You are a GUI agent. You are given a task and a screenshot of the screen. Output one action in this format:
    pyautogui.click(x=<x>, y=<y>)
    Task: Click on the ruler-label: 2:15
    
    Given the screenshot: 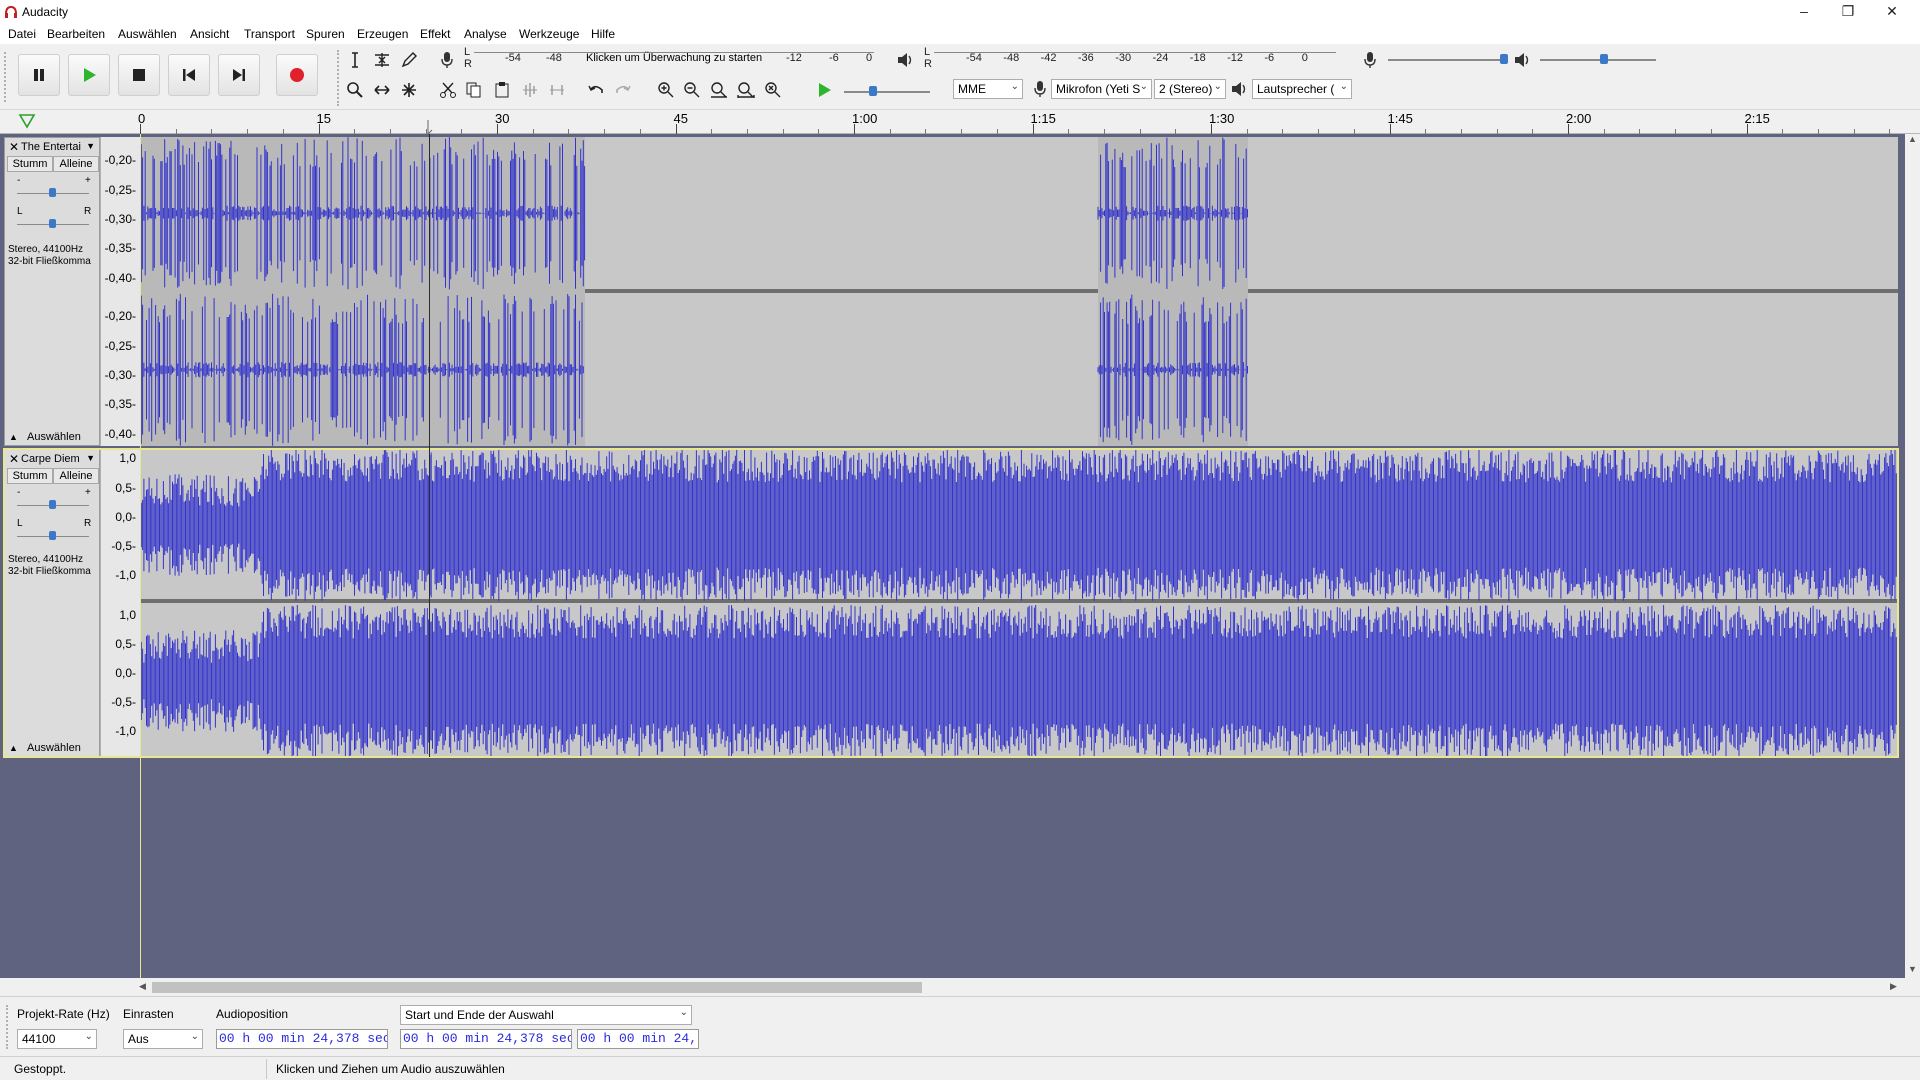 What is the action you would take?
    pyautogui.click(x=1757, y=118)
    